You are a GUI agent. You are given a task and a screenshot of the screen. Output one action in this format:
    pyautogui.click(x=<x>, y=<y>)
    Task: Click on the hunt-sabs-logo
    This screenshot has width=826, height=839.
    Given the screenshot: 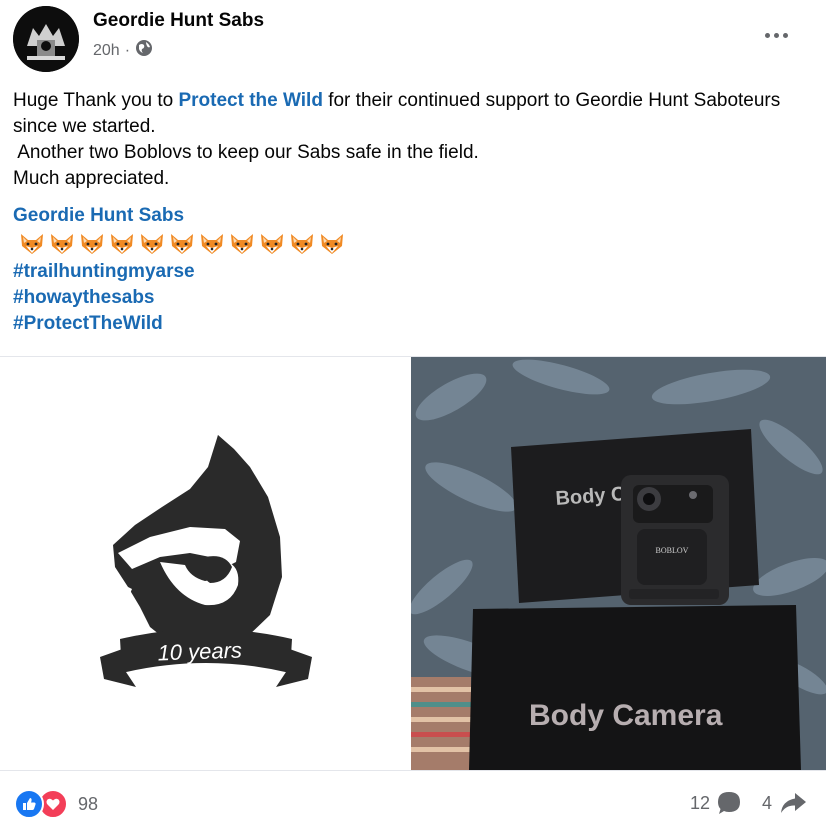 What is the action you would take?
    pyautogui.click(x=46, y=39)
    